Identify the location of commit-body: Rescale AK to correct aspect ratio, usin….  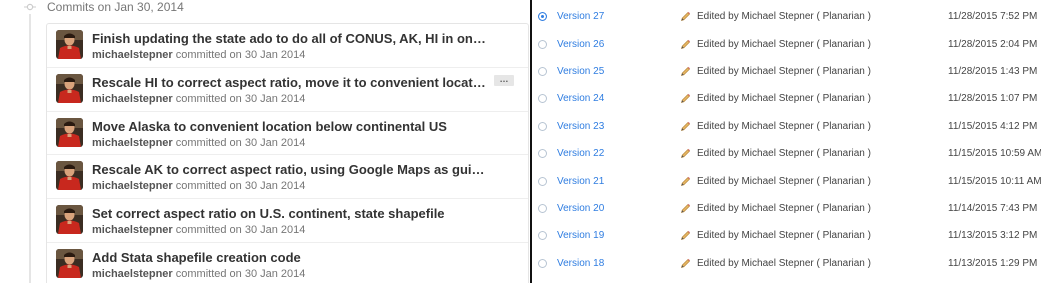
(289, 177).